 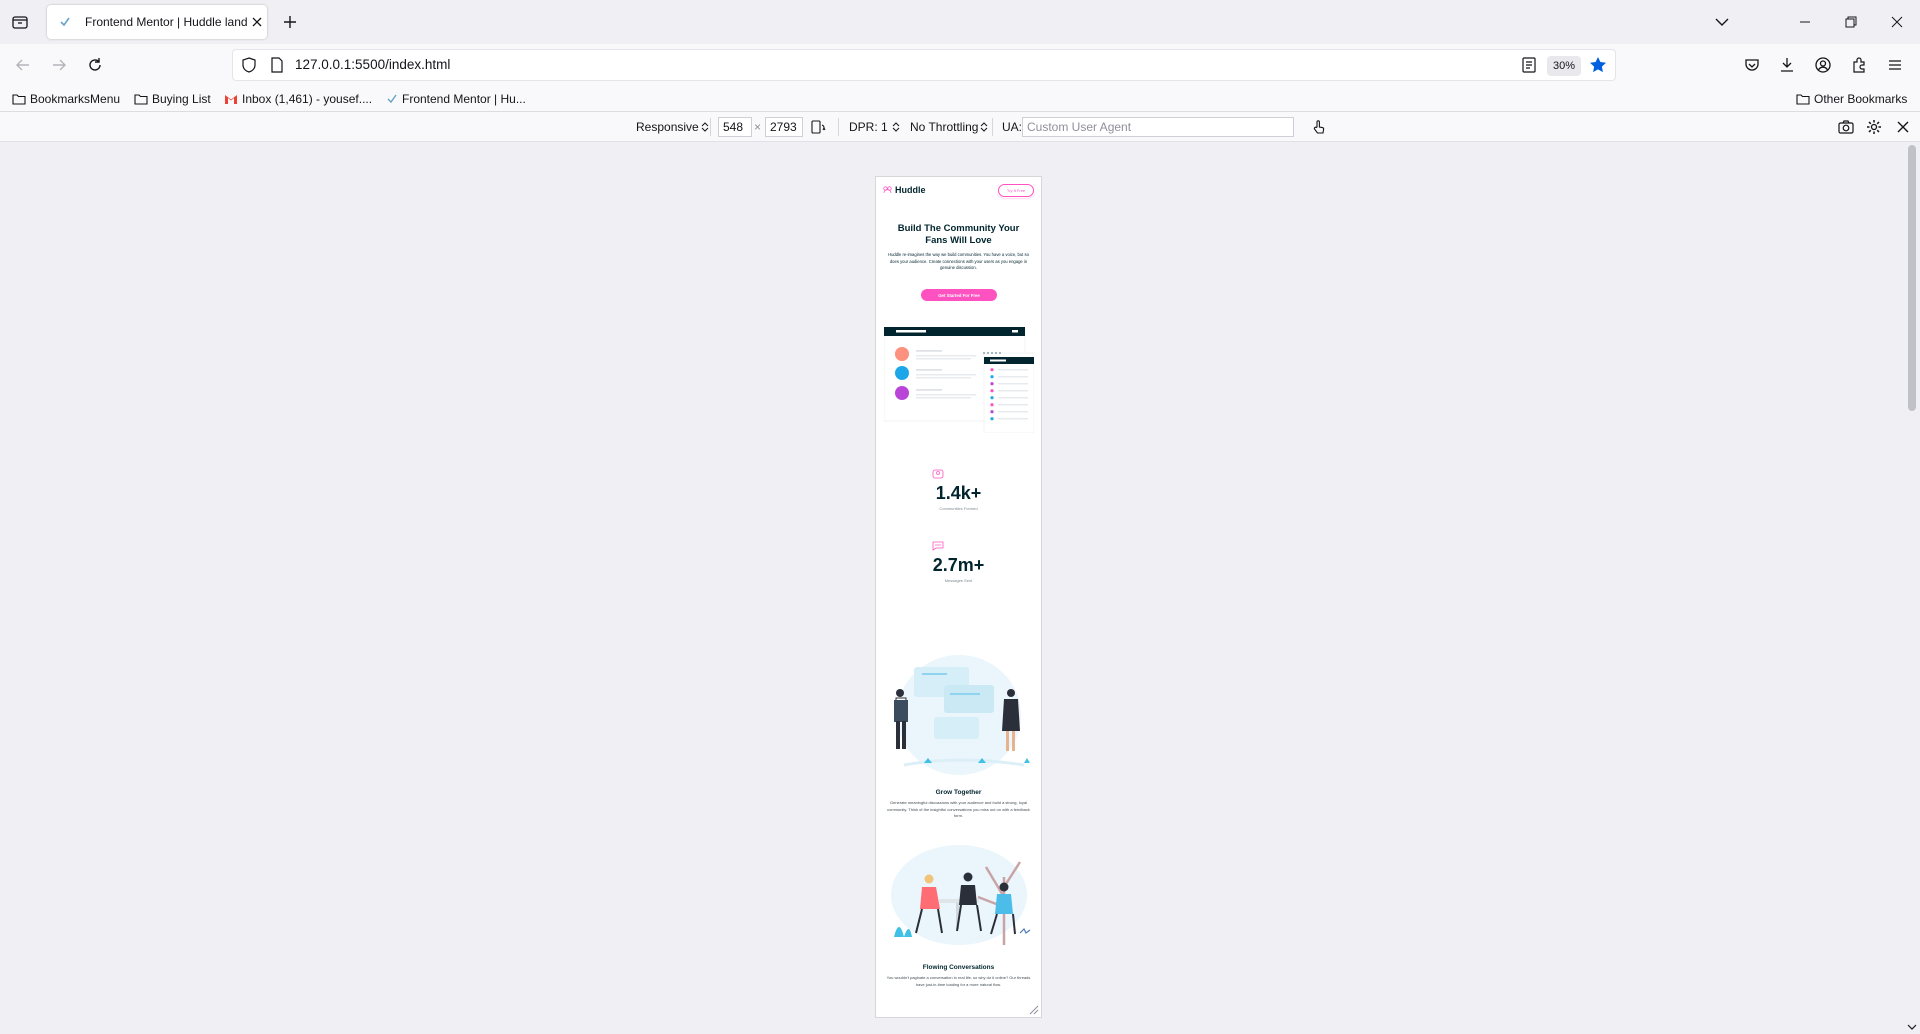 What do you see at coordinates (1895, 65) in the screenshot?
I see `menu-icon` at bounding box center [1895, 65].